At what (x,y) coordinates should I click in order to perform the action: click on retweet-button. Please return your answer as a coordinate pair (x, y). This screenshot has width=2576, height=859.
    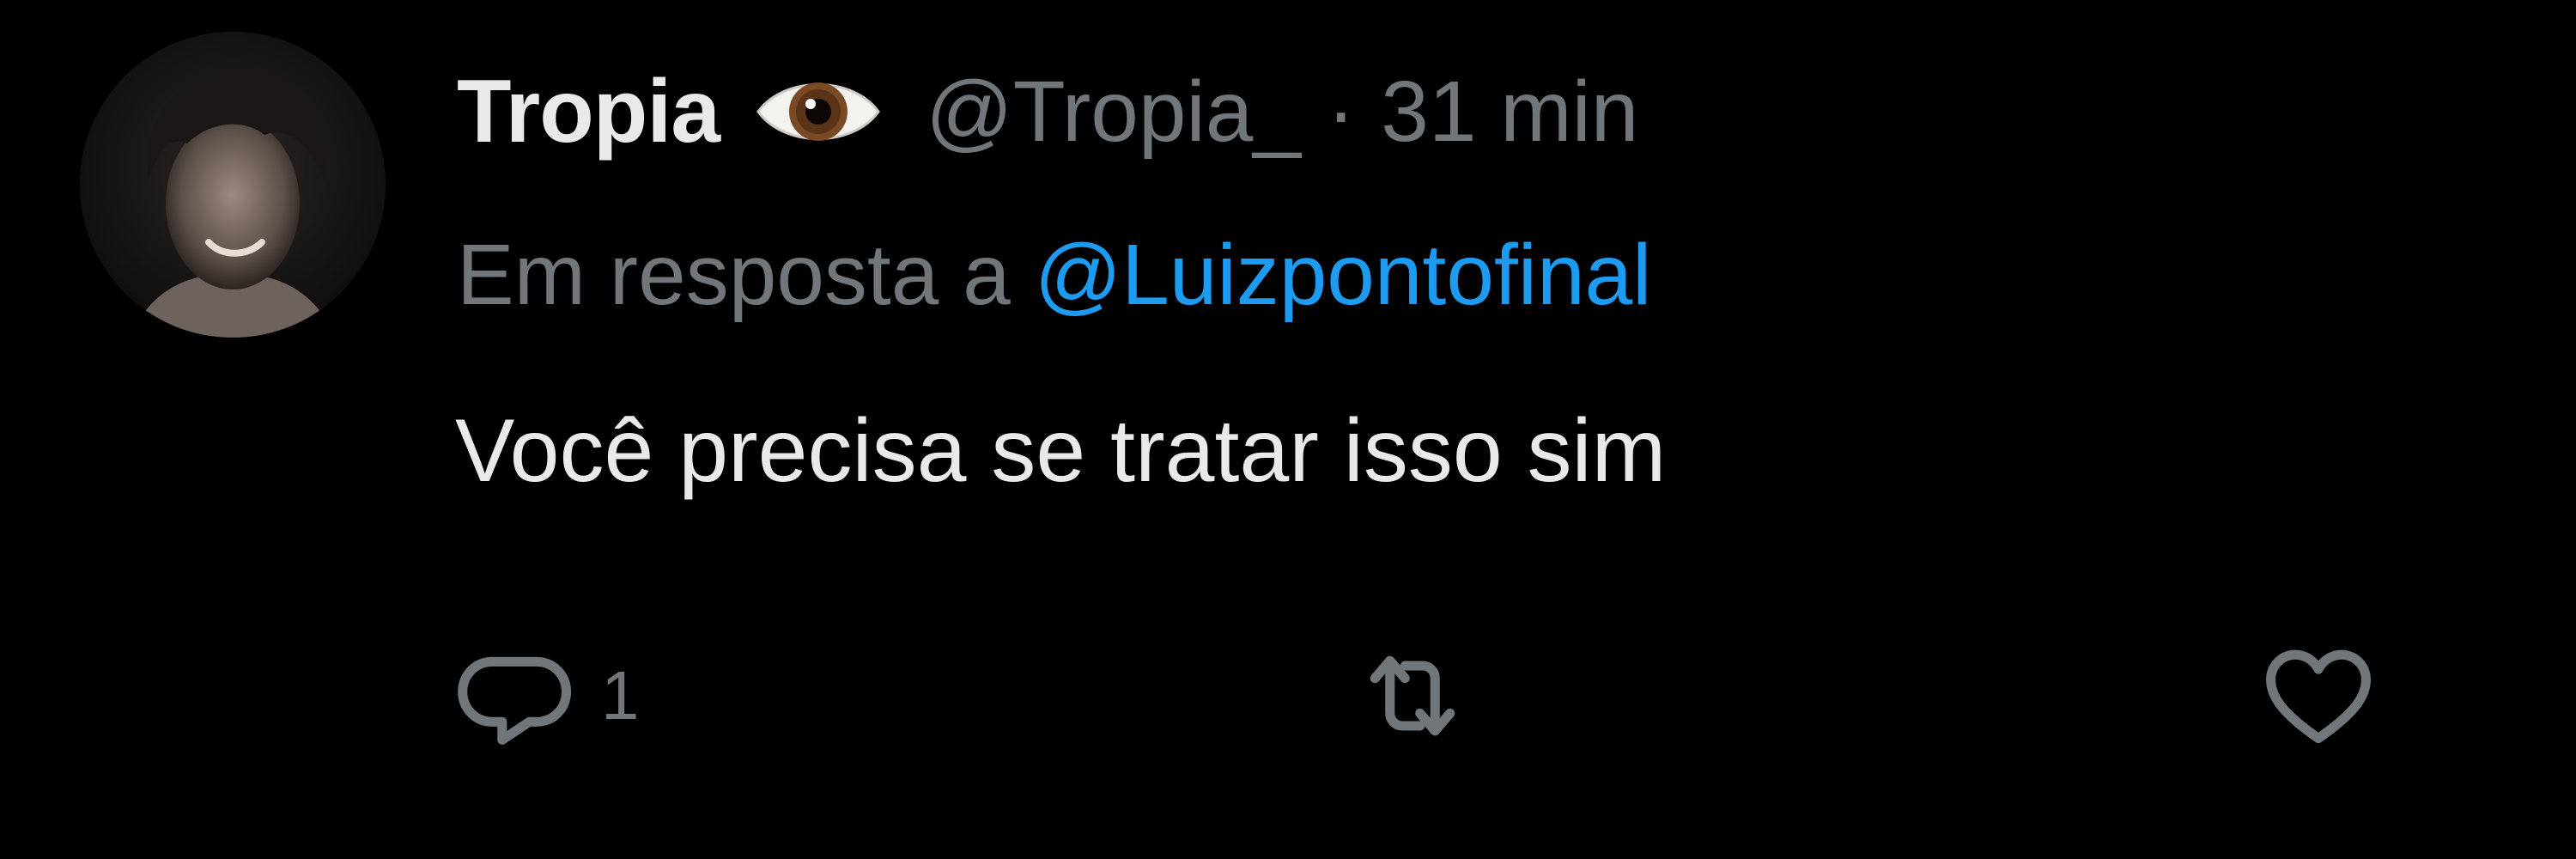
    Looking at the image, I should click on (1426, 695).